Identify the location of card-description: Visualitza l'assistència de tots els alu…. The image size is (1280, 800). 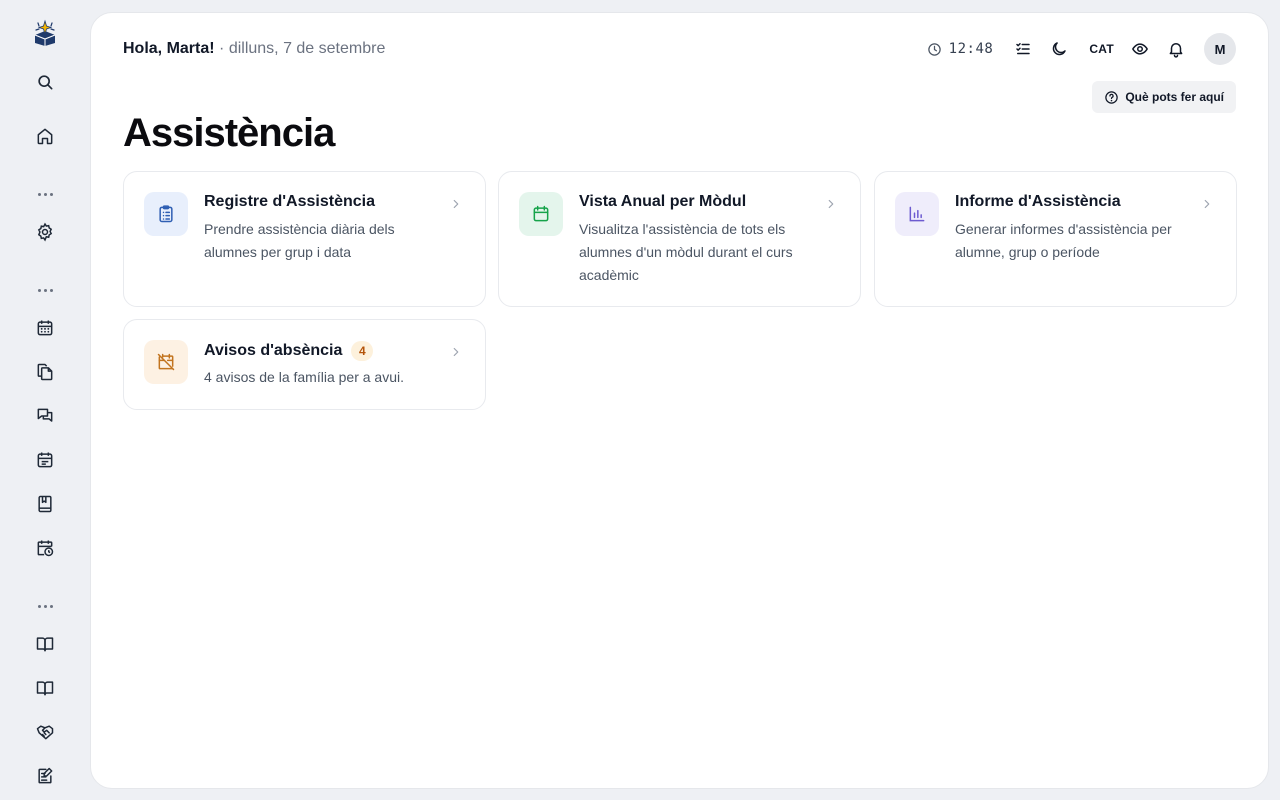
(686, 252).